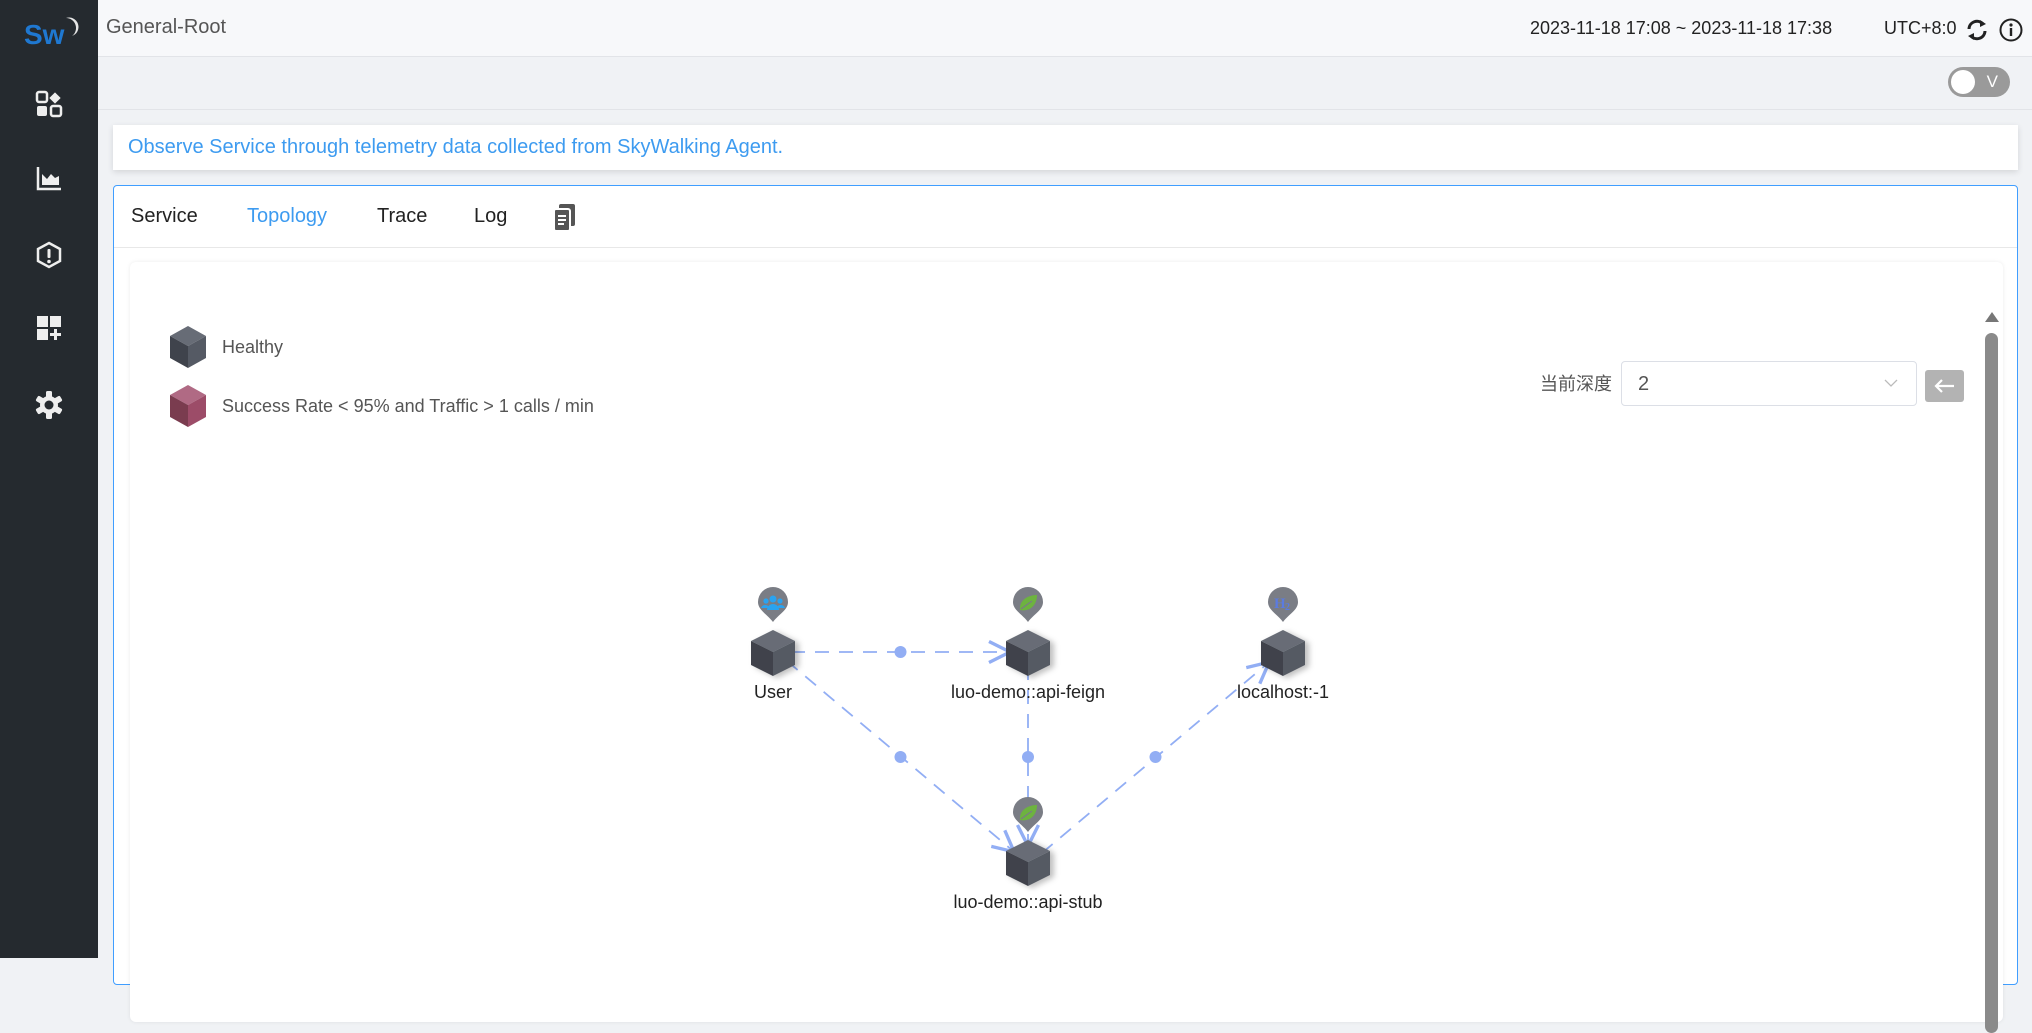  Describe the element at coordinates (1920, 28) in the screenshot. I see `timezone-label: UTC+8:0` at that location.